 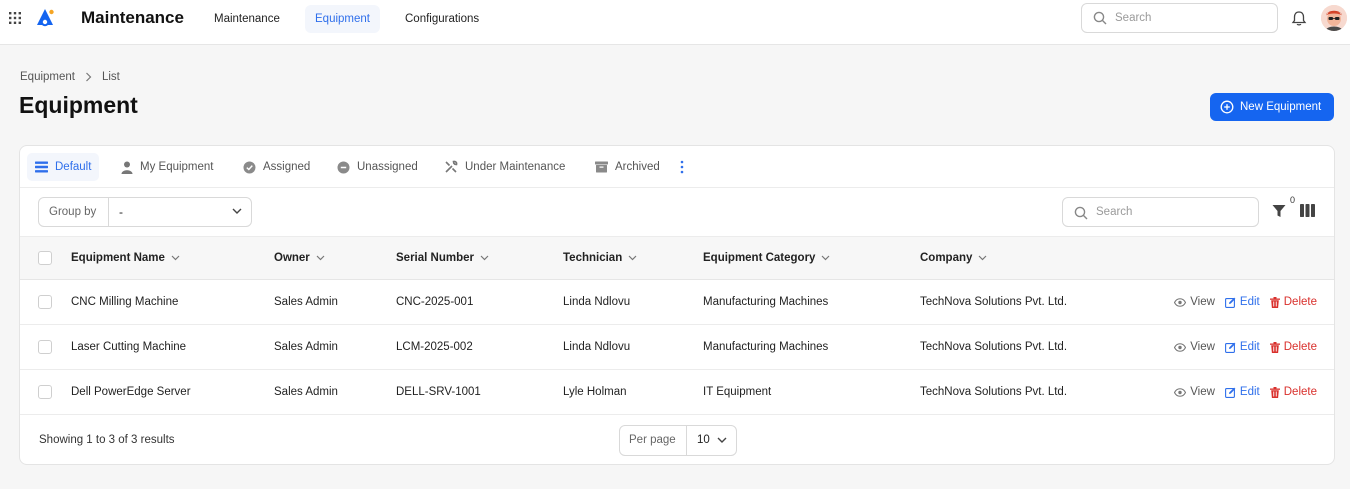 What do you see at coordinates (121, 212) in the screenshot?
I see `group-by-value: -` at bounding box center [121, 212].